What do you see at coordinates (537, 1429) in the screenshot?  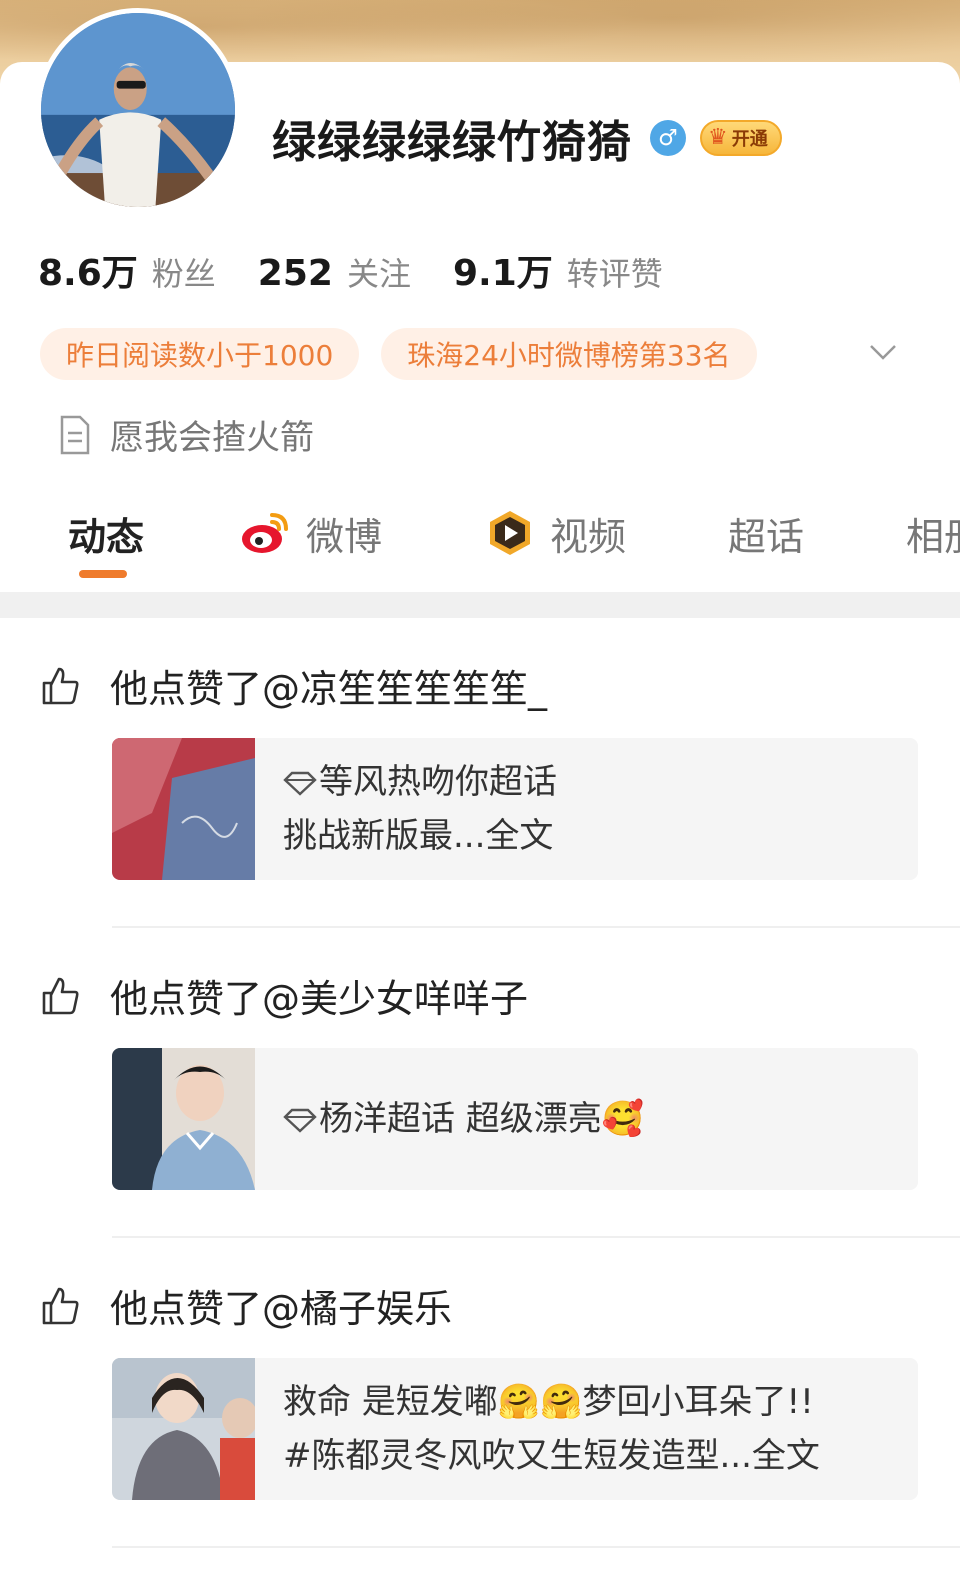 I see `post-summary: 救命 是短发嘟🤗🤗梦回小耳朵了!! #陈都灵冬风吹又生短发造型...全文` at bounding box center [537, 1429].